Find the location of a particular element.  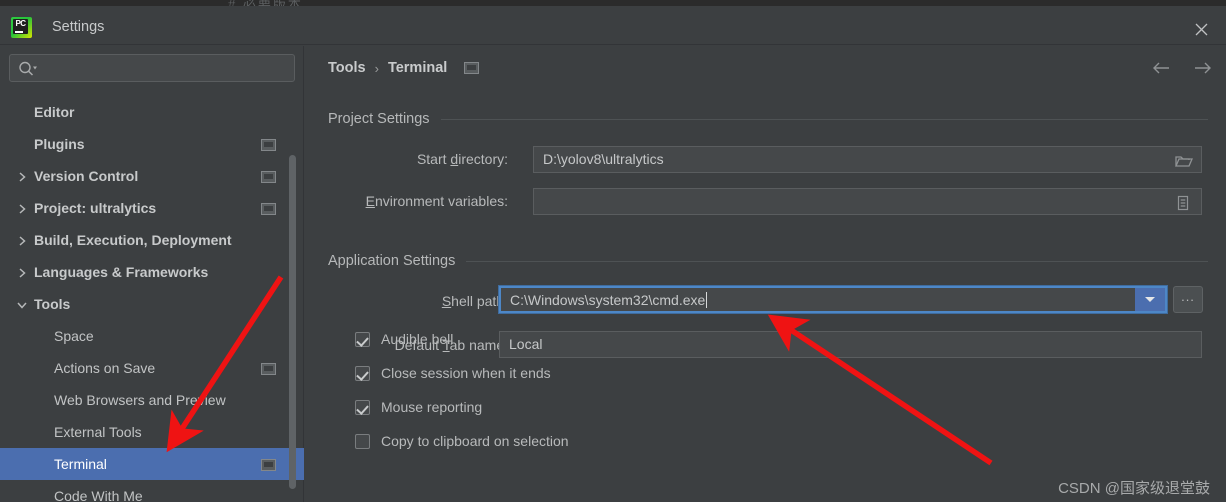

checkbox-label: Audible bell is located at coordinates (417, 339).